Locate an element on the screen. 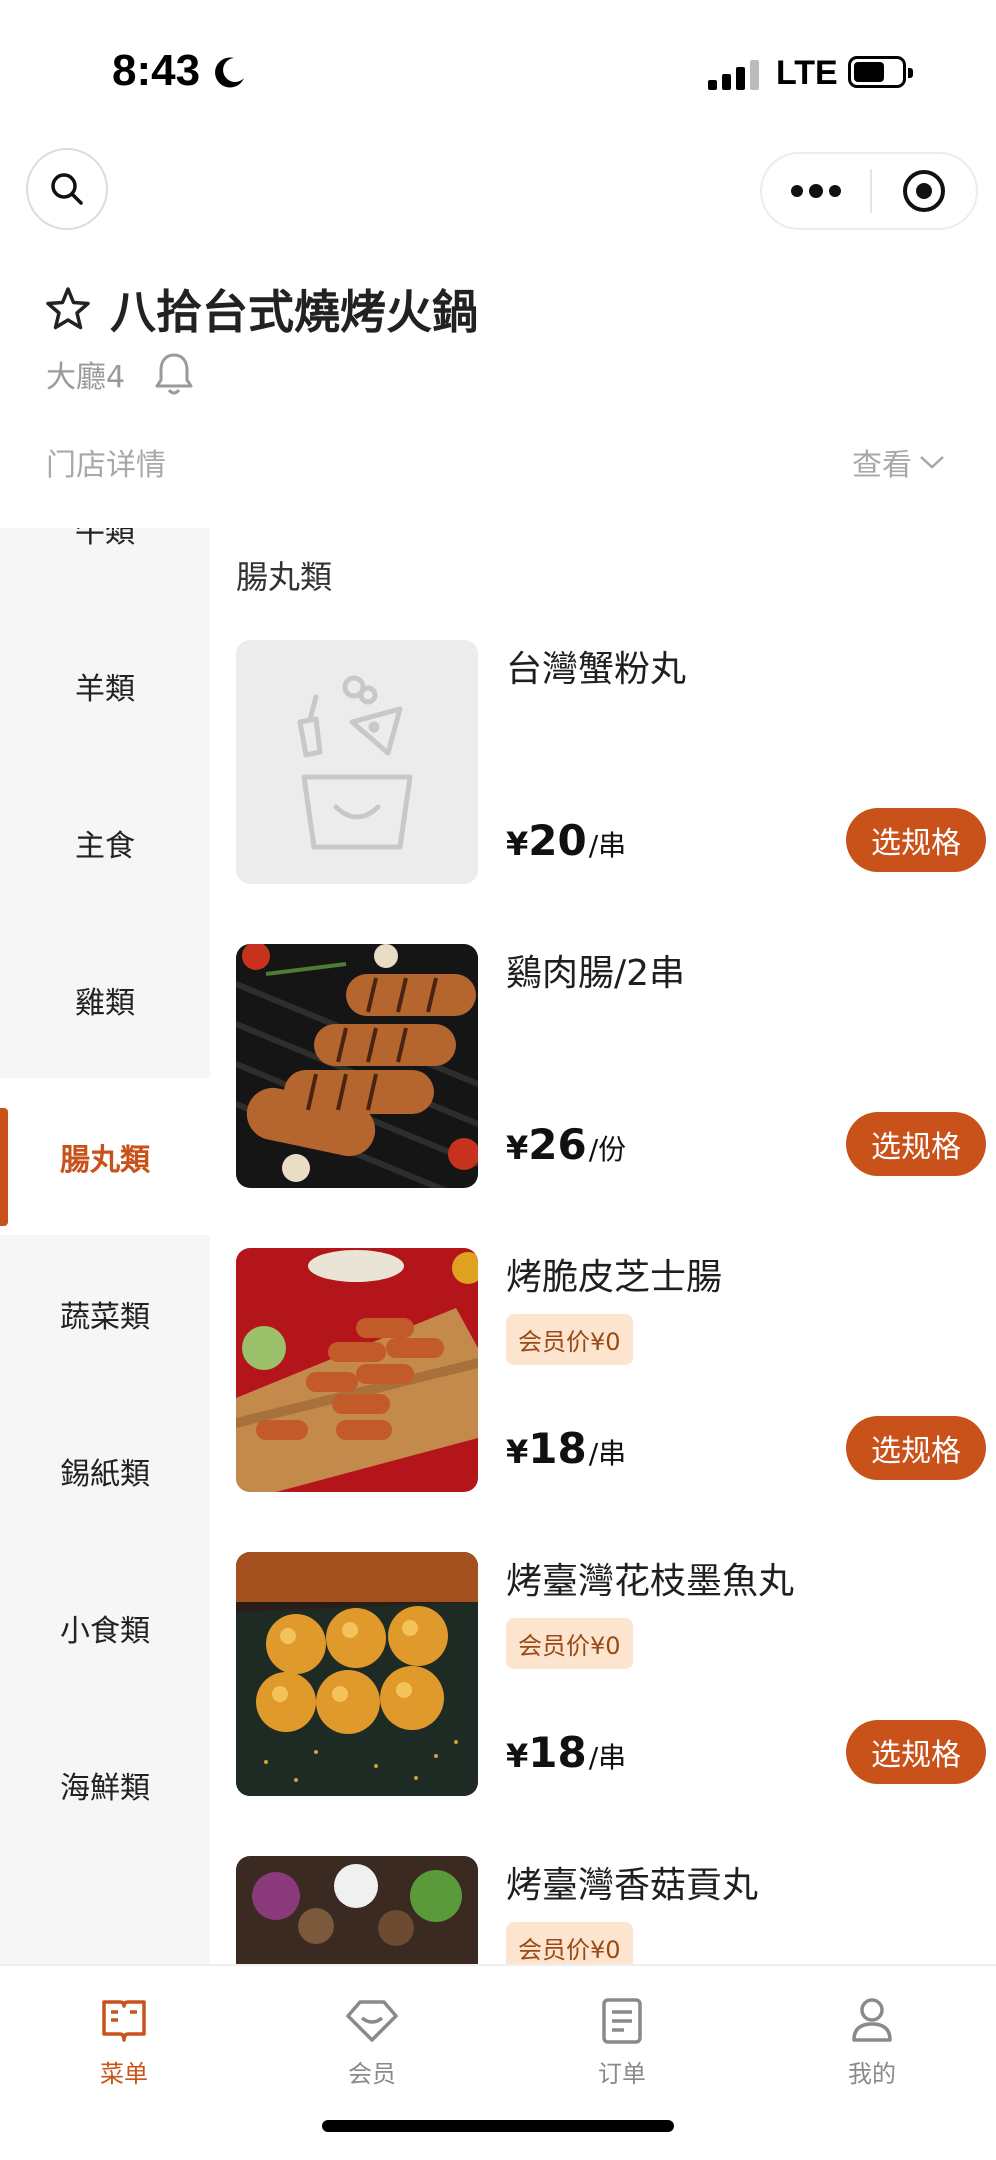 Image resolution: width=996 pixels, height=2160 pixels. moon-icon is located at coordinates (229, 72).